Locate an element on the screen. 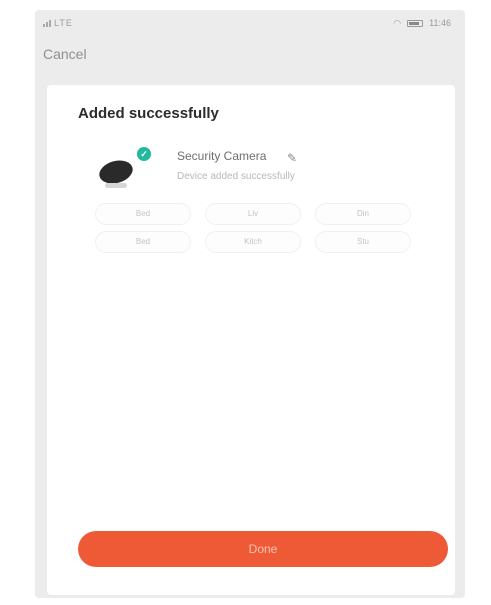 The height and width of the screenshot is (605, 491). room-chip: Kitch is located at coordinates (253, 242).